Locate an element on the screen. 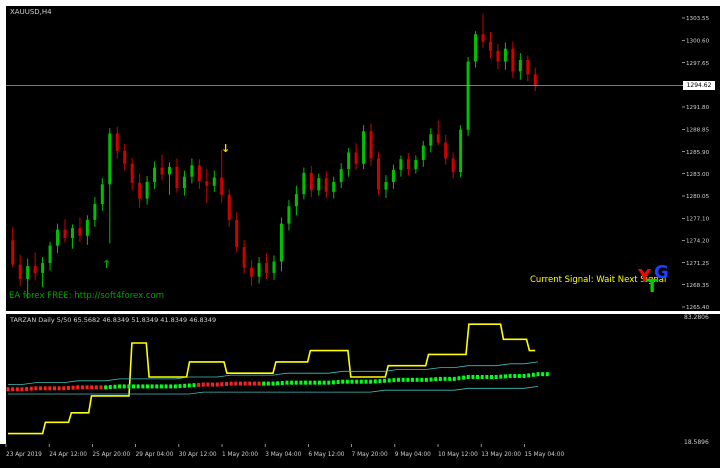  time-tick-label: 23 Apr 2019 is located at coordinates (24, 455).